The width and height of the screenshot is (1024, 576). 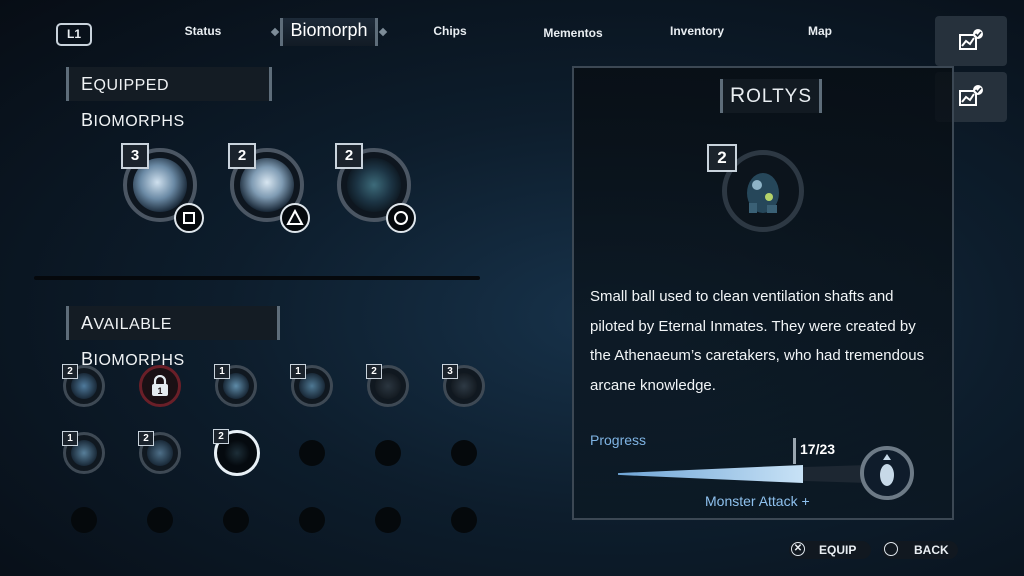 What do you see at coordinates (450, 371) in the screenshot?
I see `slot-level-badge: 3` at bounding box center [450, 371].